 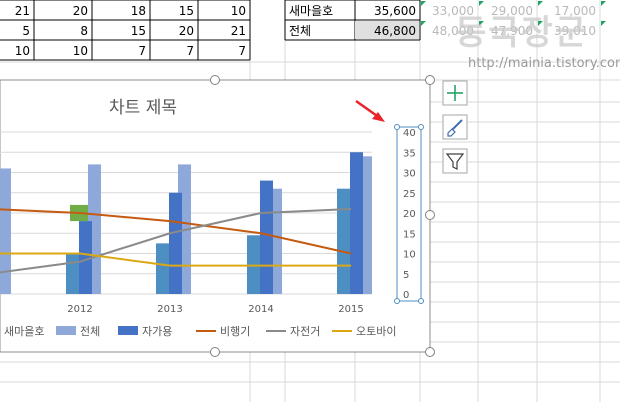 What do you see at coordinates (409, 214) in the screenshot?
I see `y-tick-label: 20` at bounding box center [409, 214].